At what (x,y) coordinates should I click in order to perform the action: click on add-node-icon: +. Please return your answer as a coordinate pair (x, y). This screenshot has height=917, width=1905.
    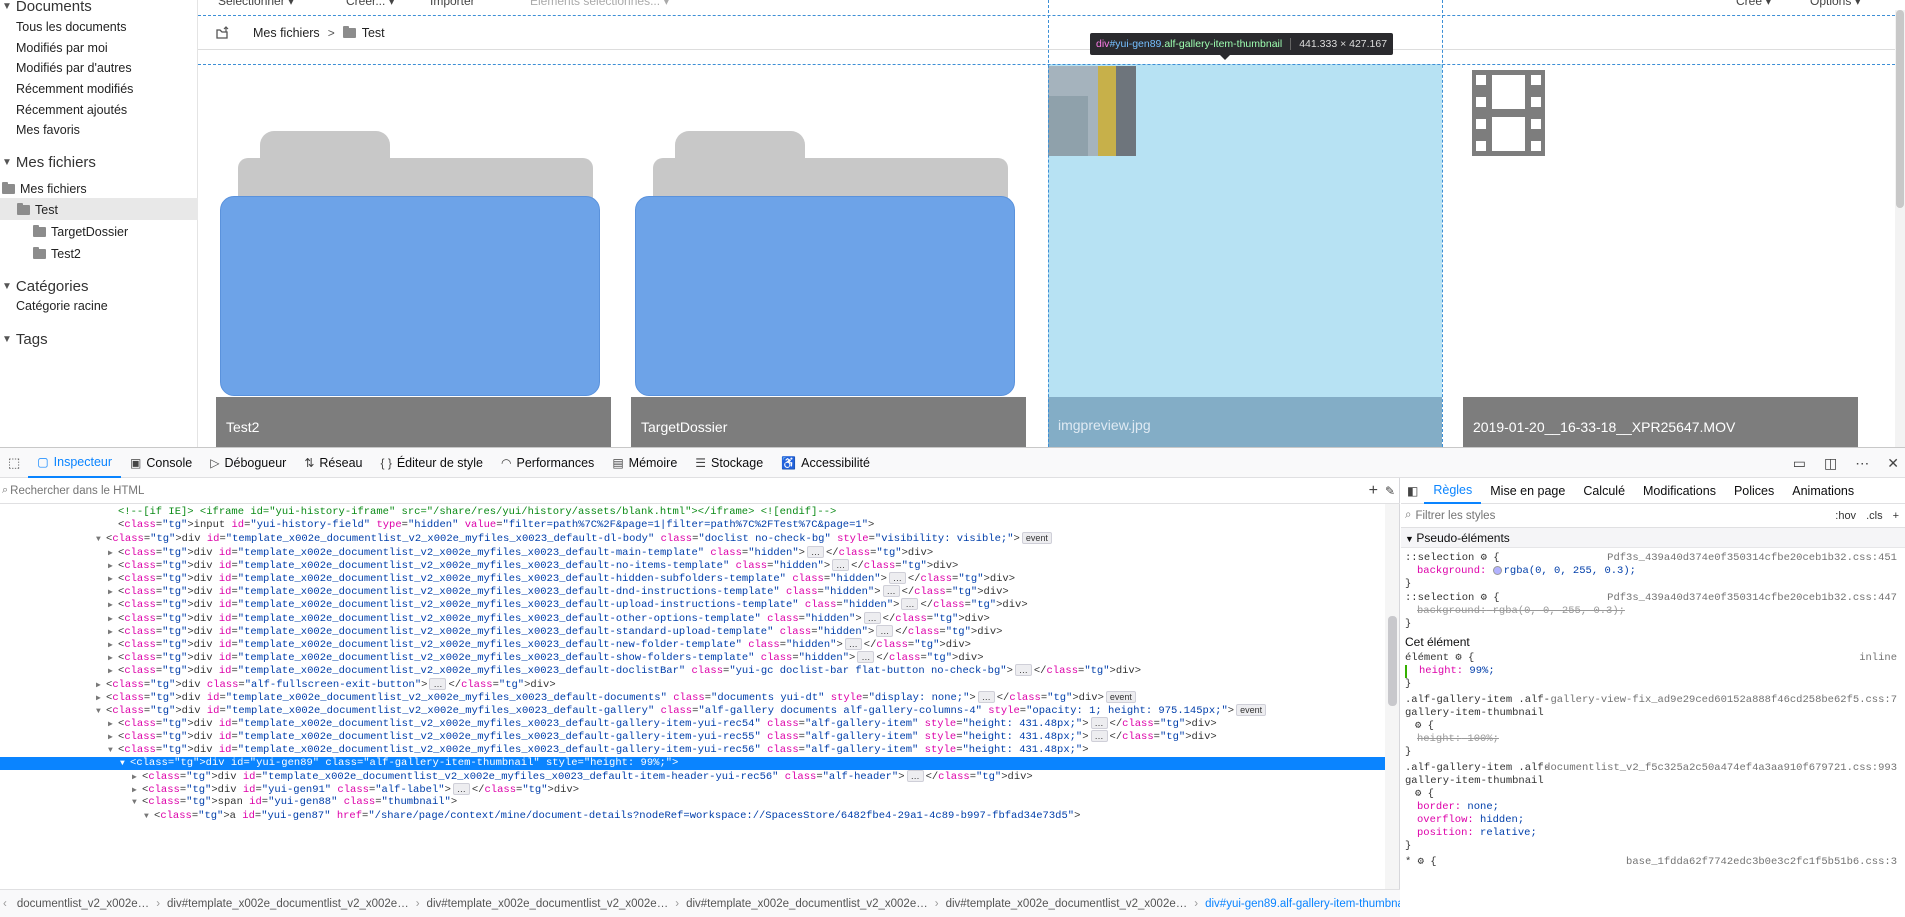
    Looking at the image, I should click on (1373, 491).